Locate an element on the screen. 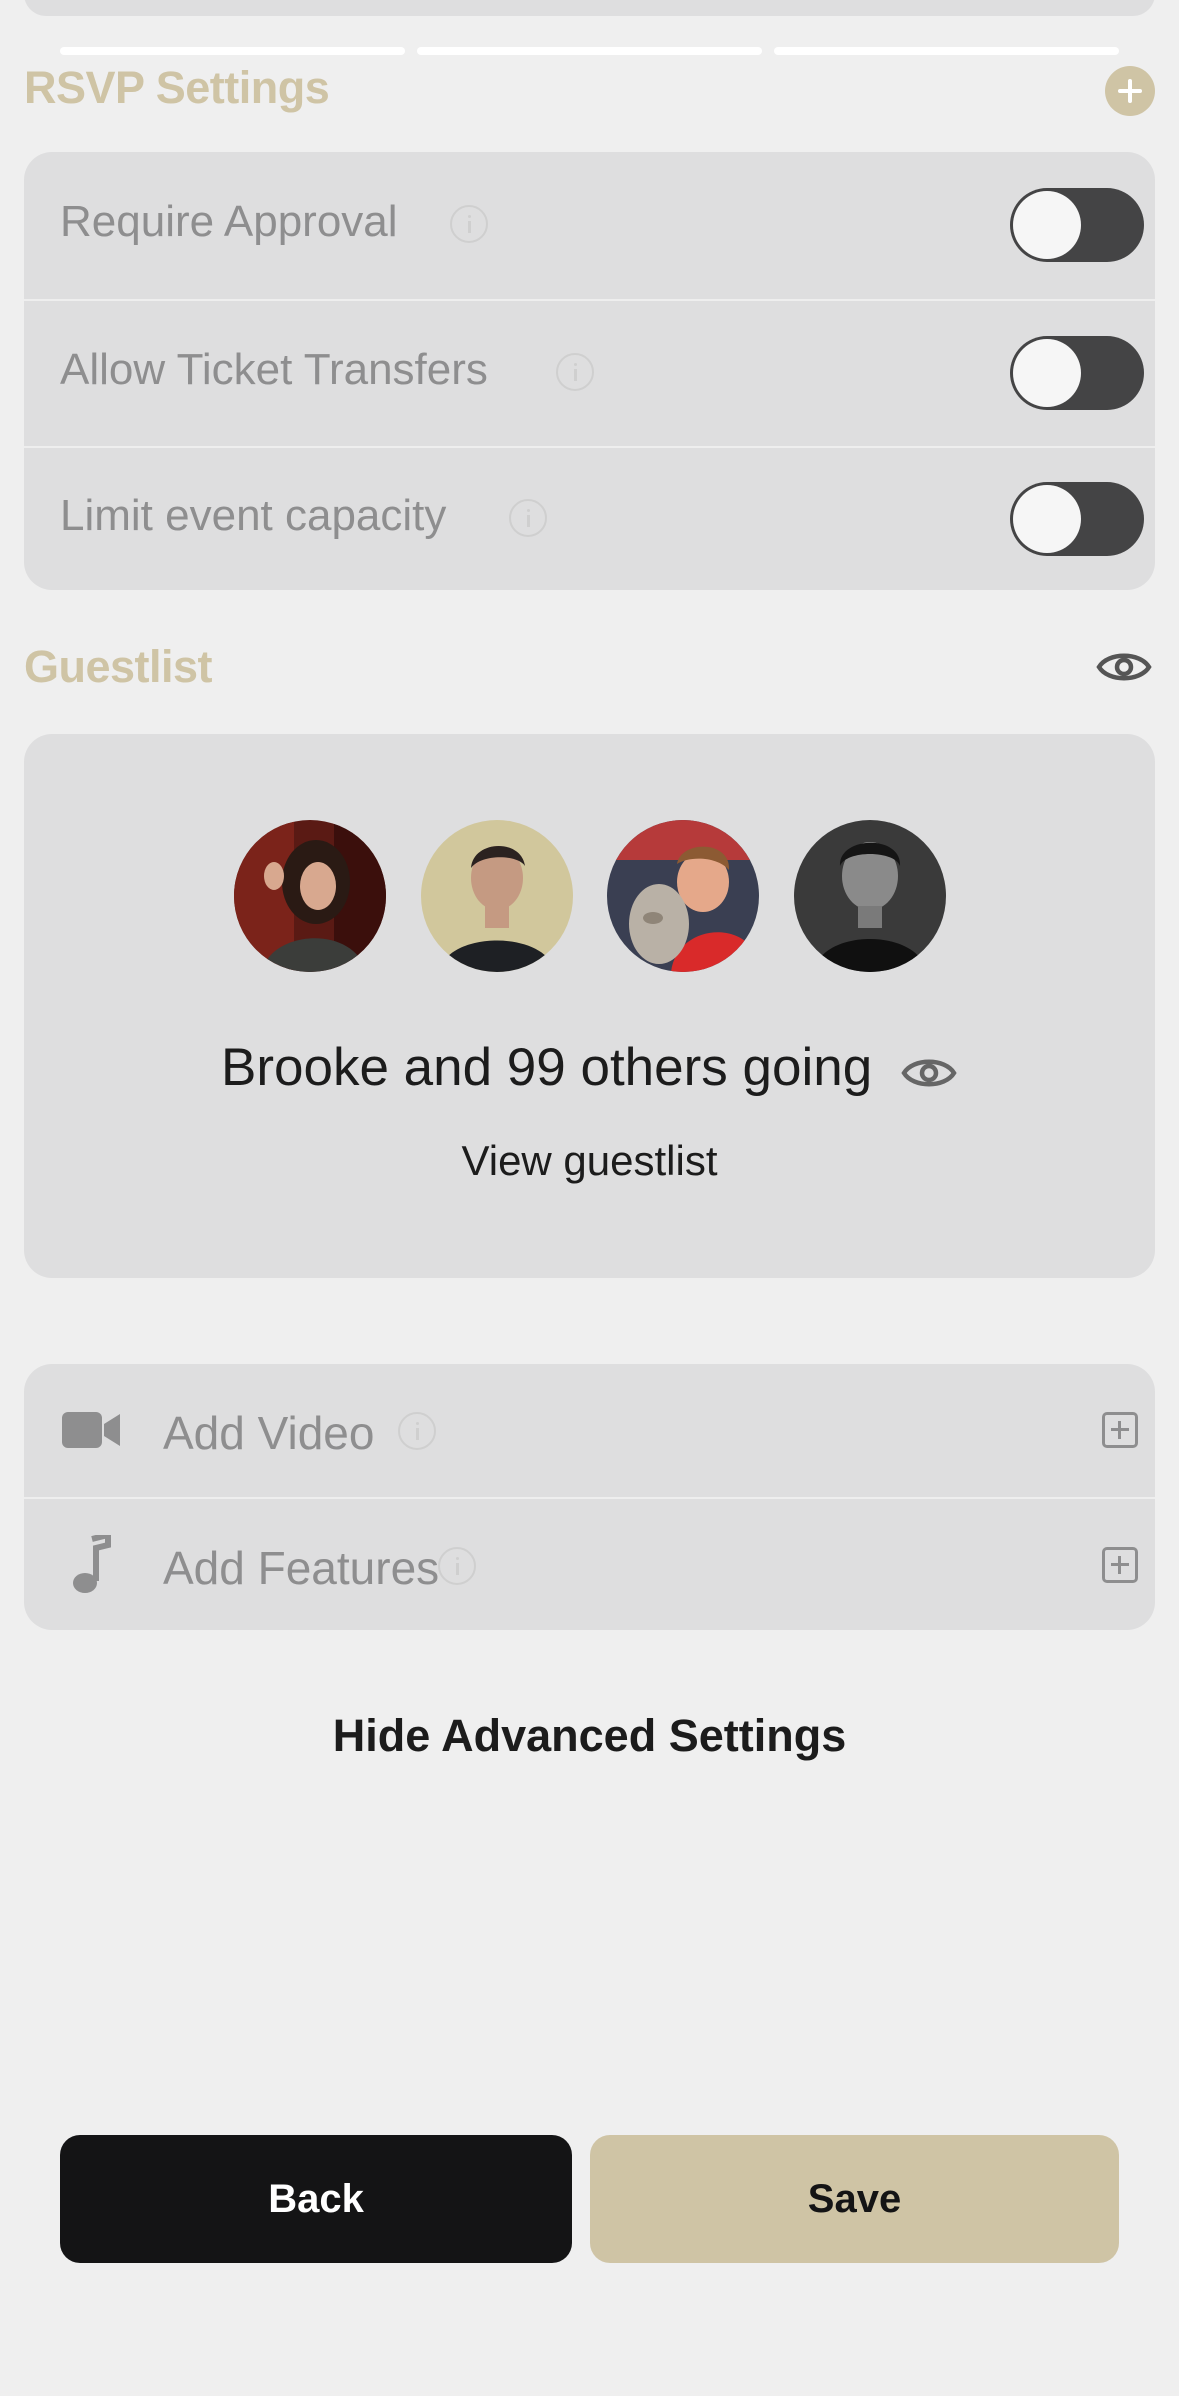 This screenshot has height=2396, width=1179. rsvp-row-limit-capacity: Limit event capacity is located at coordinates (589, 518).